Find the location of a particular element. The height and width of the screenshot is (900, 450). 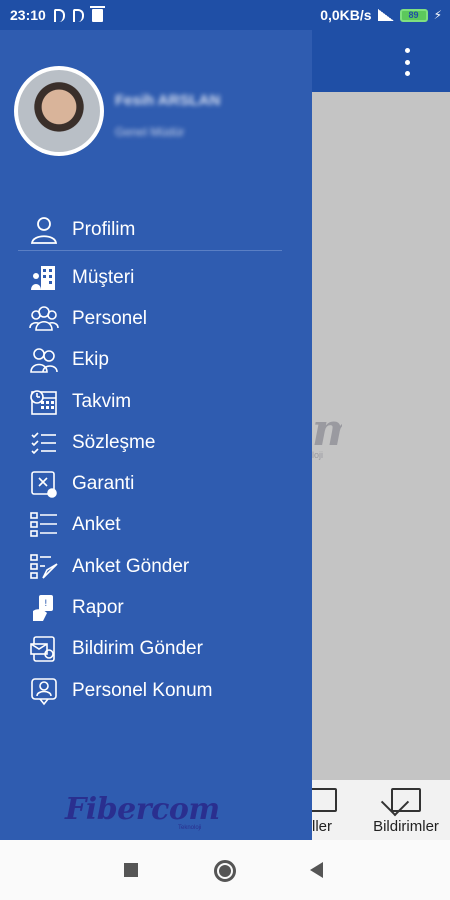

menu-item-ekip: Ekip is located at coordinates (156, 360).